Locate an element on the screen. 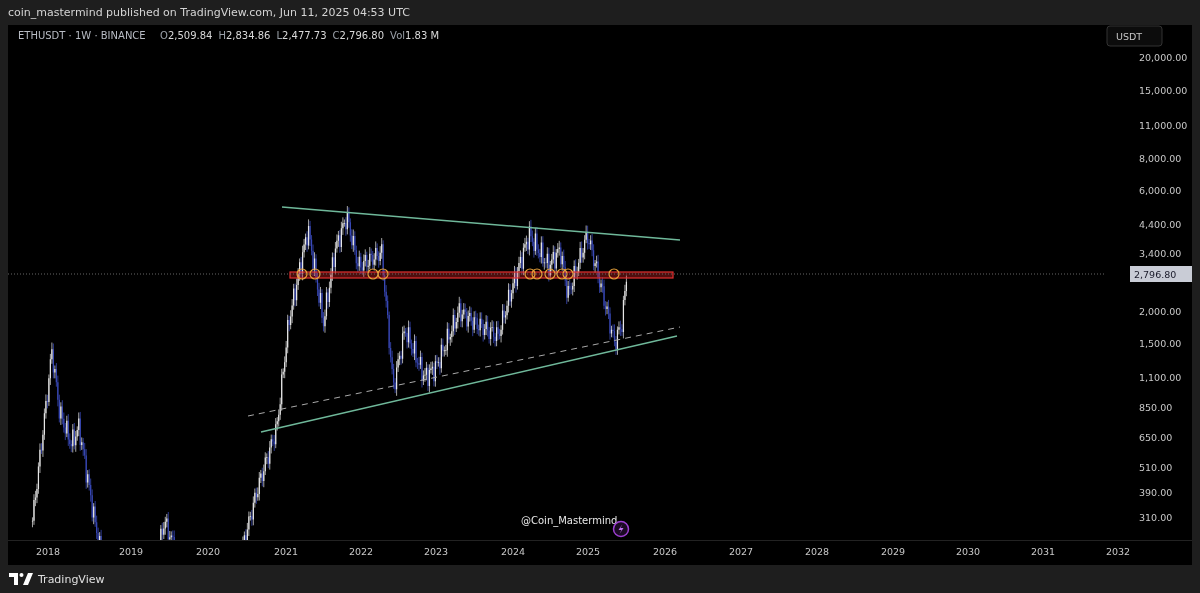  price-axis-label: 11,000.00 is located at coordinates (1163, 125).